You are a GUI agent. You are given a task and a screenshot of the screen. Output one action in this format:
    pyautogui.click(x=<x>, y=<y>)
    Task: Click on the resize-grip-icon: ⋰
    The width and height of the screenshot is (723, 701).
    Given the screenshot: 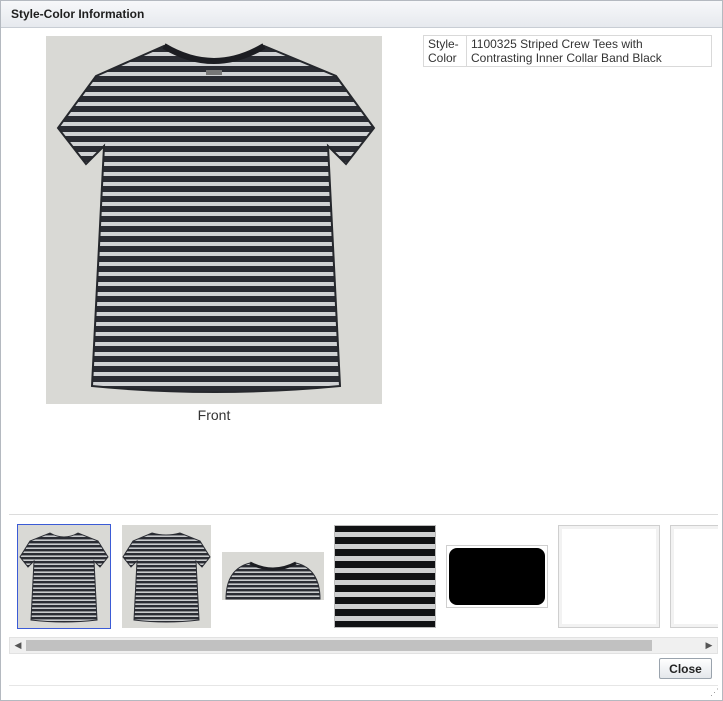 What is the action you would take?
    pyautogui.click(x=714, y=692)
    